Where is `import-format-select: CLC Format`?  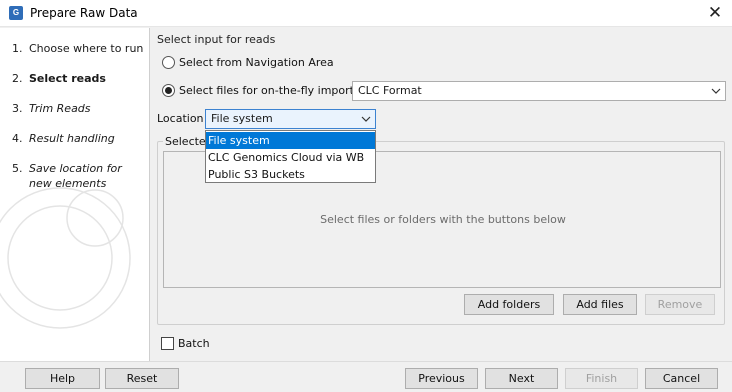
import-format-select: CLC Format is located at coordinates (539, 91).